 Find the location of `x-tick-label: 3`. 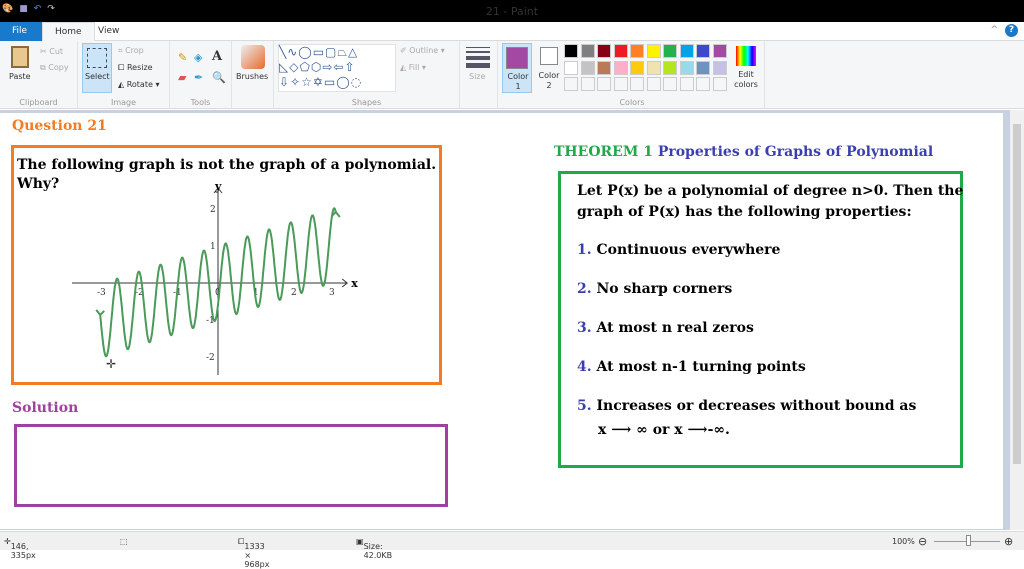

x-tick-label: 3 is located at coordinates (332, 293).